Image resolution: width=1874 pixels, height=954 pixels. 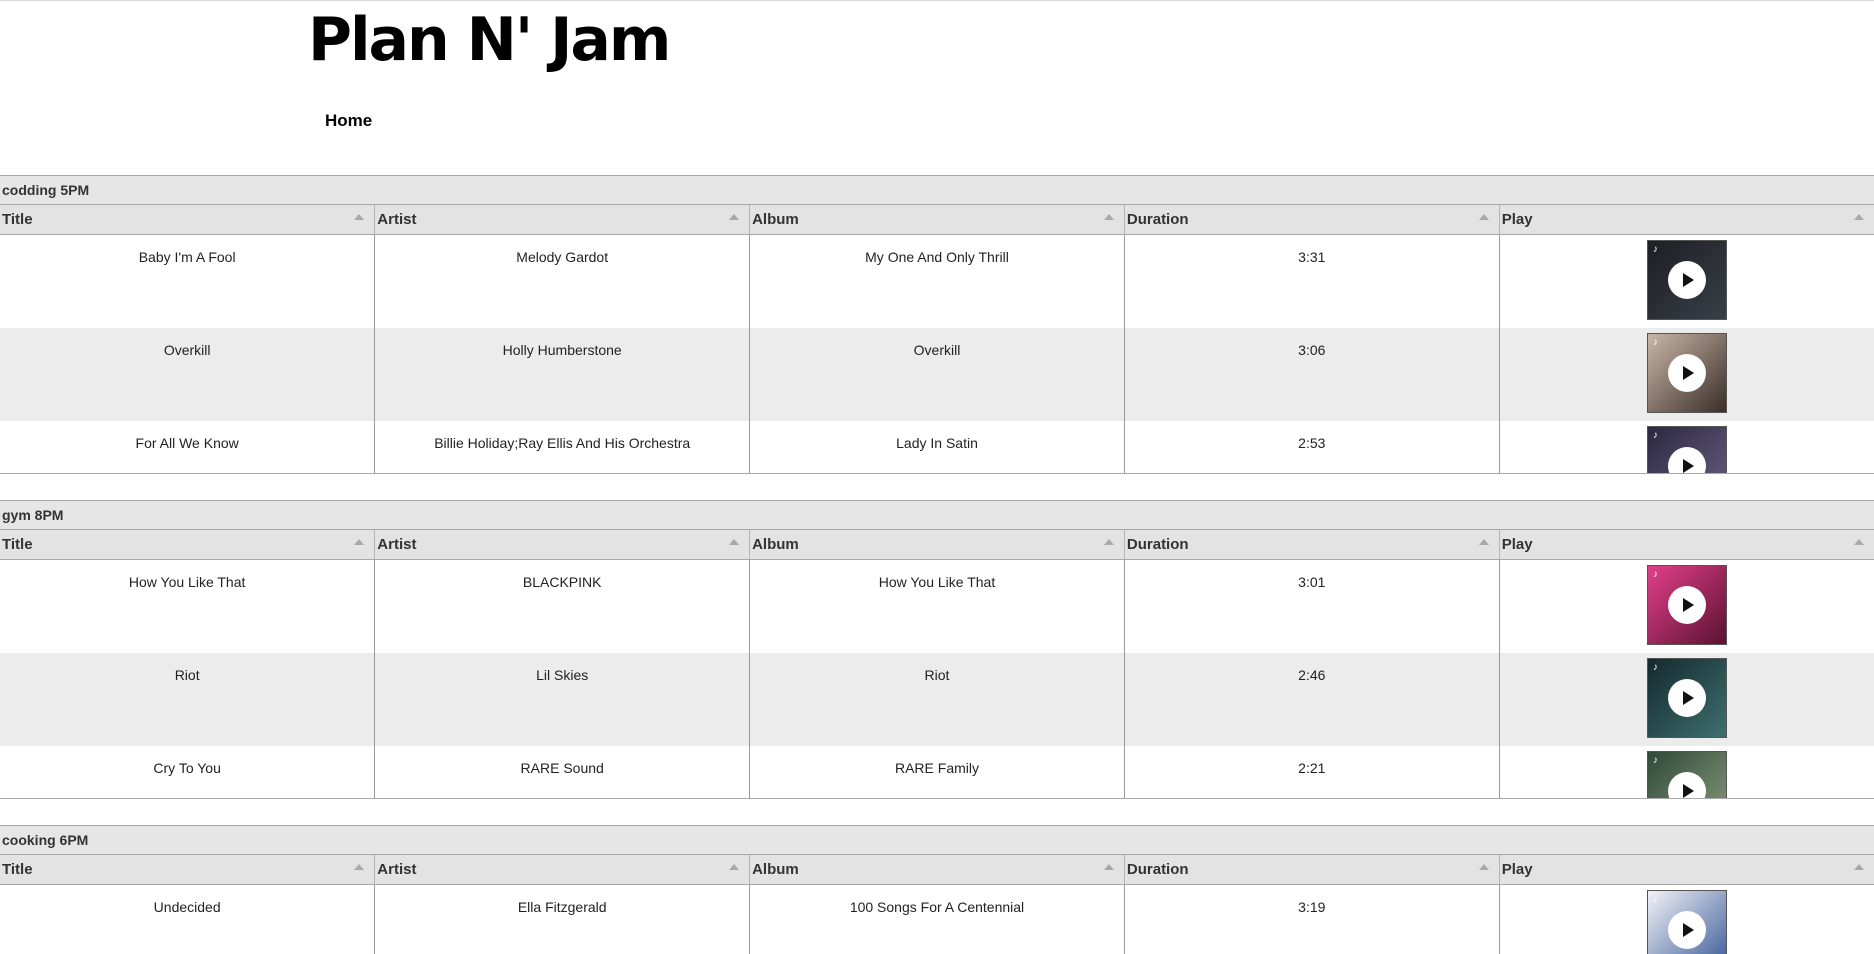 I want to click on track-album: RARE Family, so click(x=937, y=773).